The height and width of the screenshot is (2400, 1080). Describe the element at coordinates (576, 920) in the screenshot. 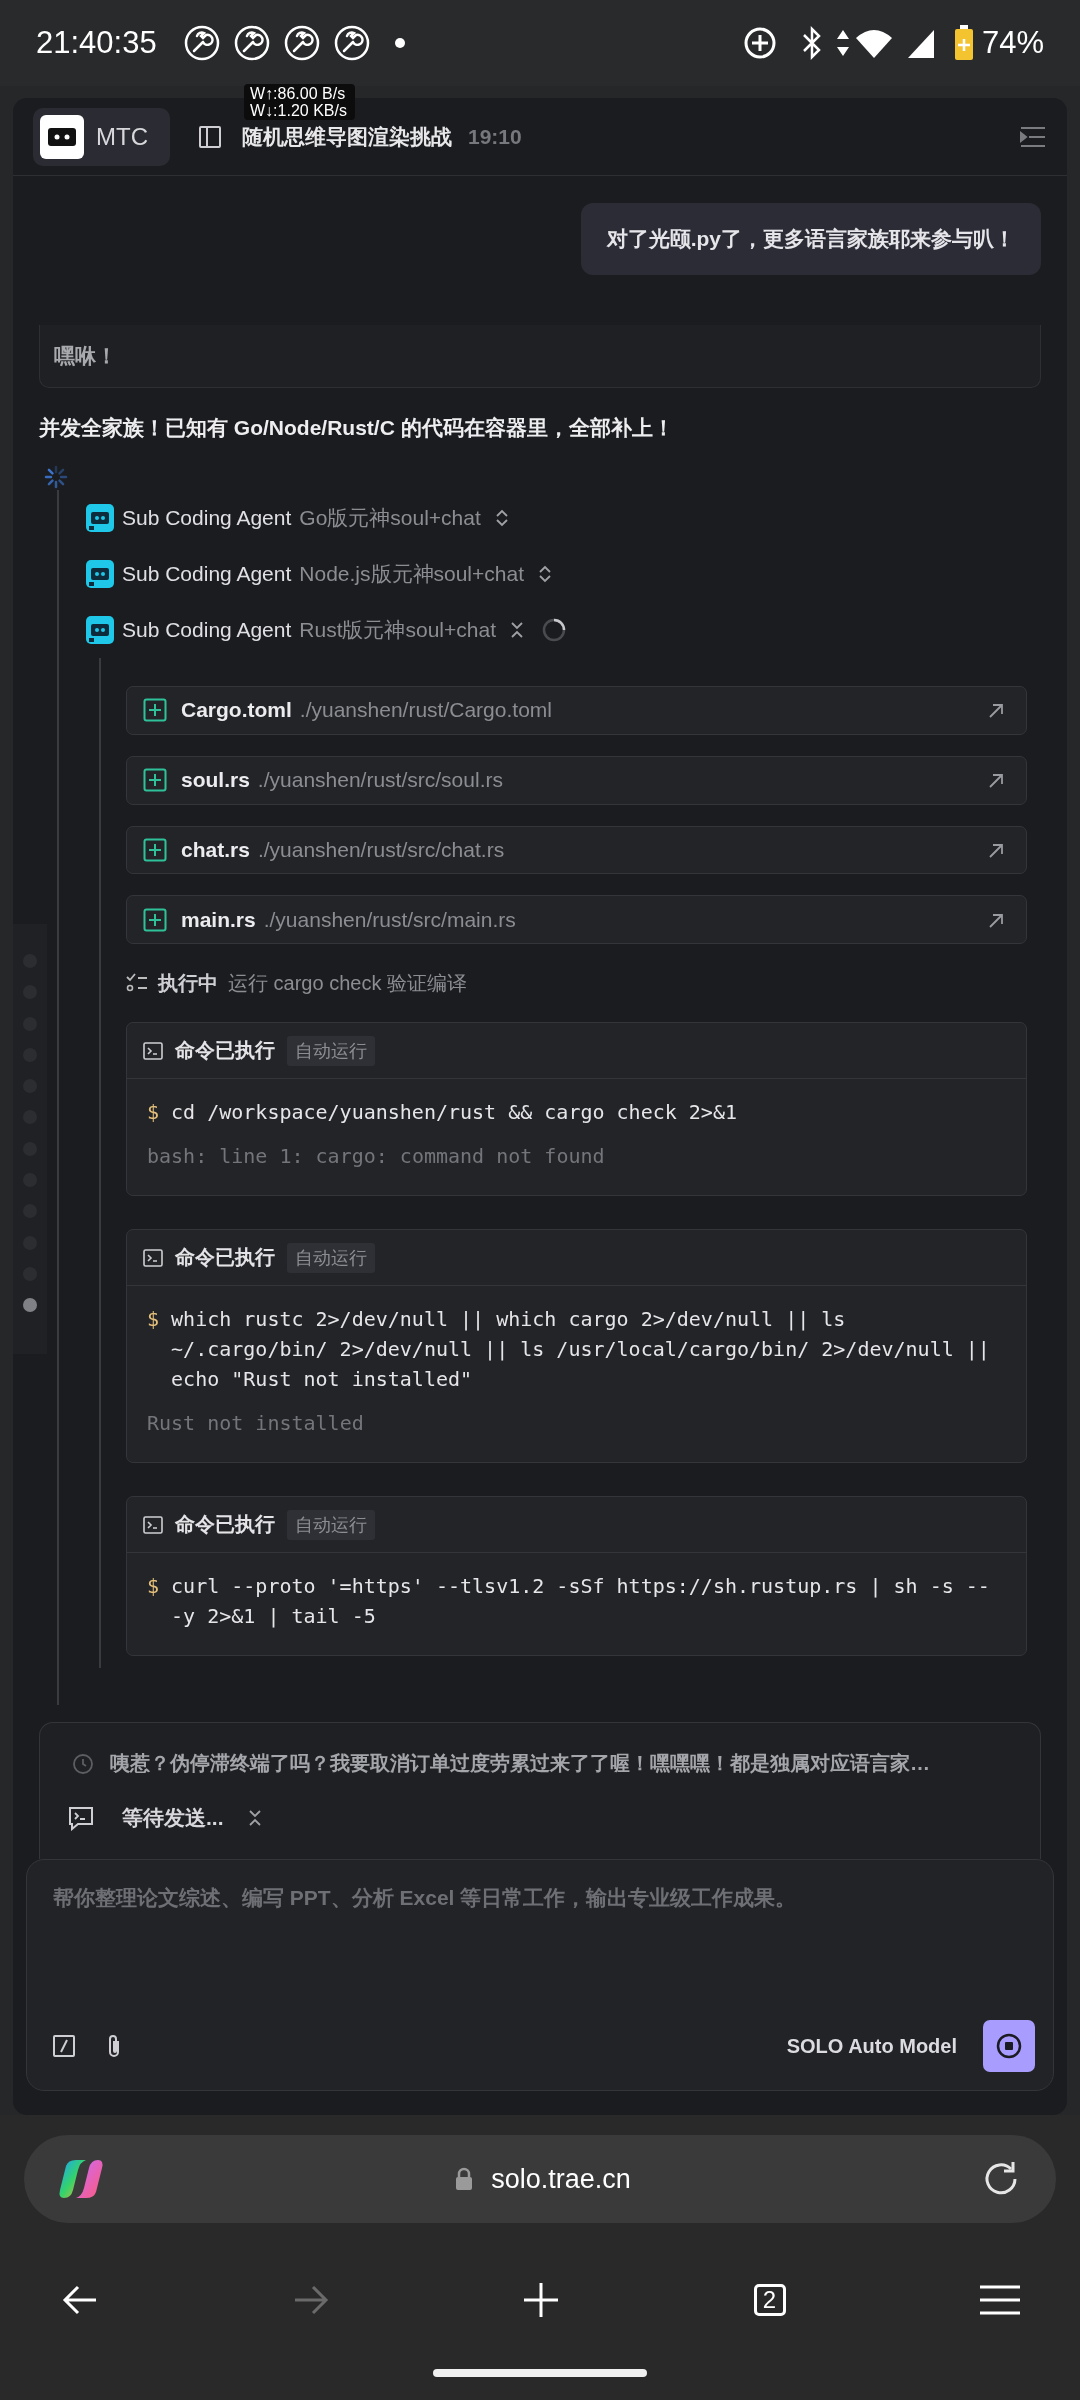

I see `file-card: main.rs ./yuanshen/rust/src/main.rs` at that location.